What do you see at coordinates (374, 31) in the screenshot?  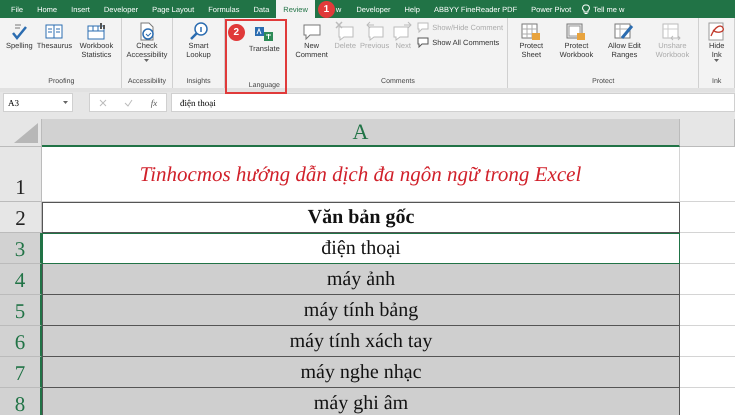 I see `previous-comment-icon` at bounding box center [374, 31].